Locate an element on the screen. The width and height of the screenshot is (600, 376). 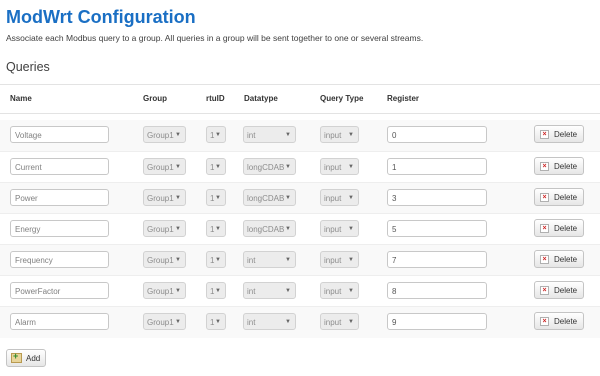
name-input: Voltage is located at coordinates (59, 134).